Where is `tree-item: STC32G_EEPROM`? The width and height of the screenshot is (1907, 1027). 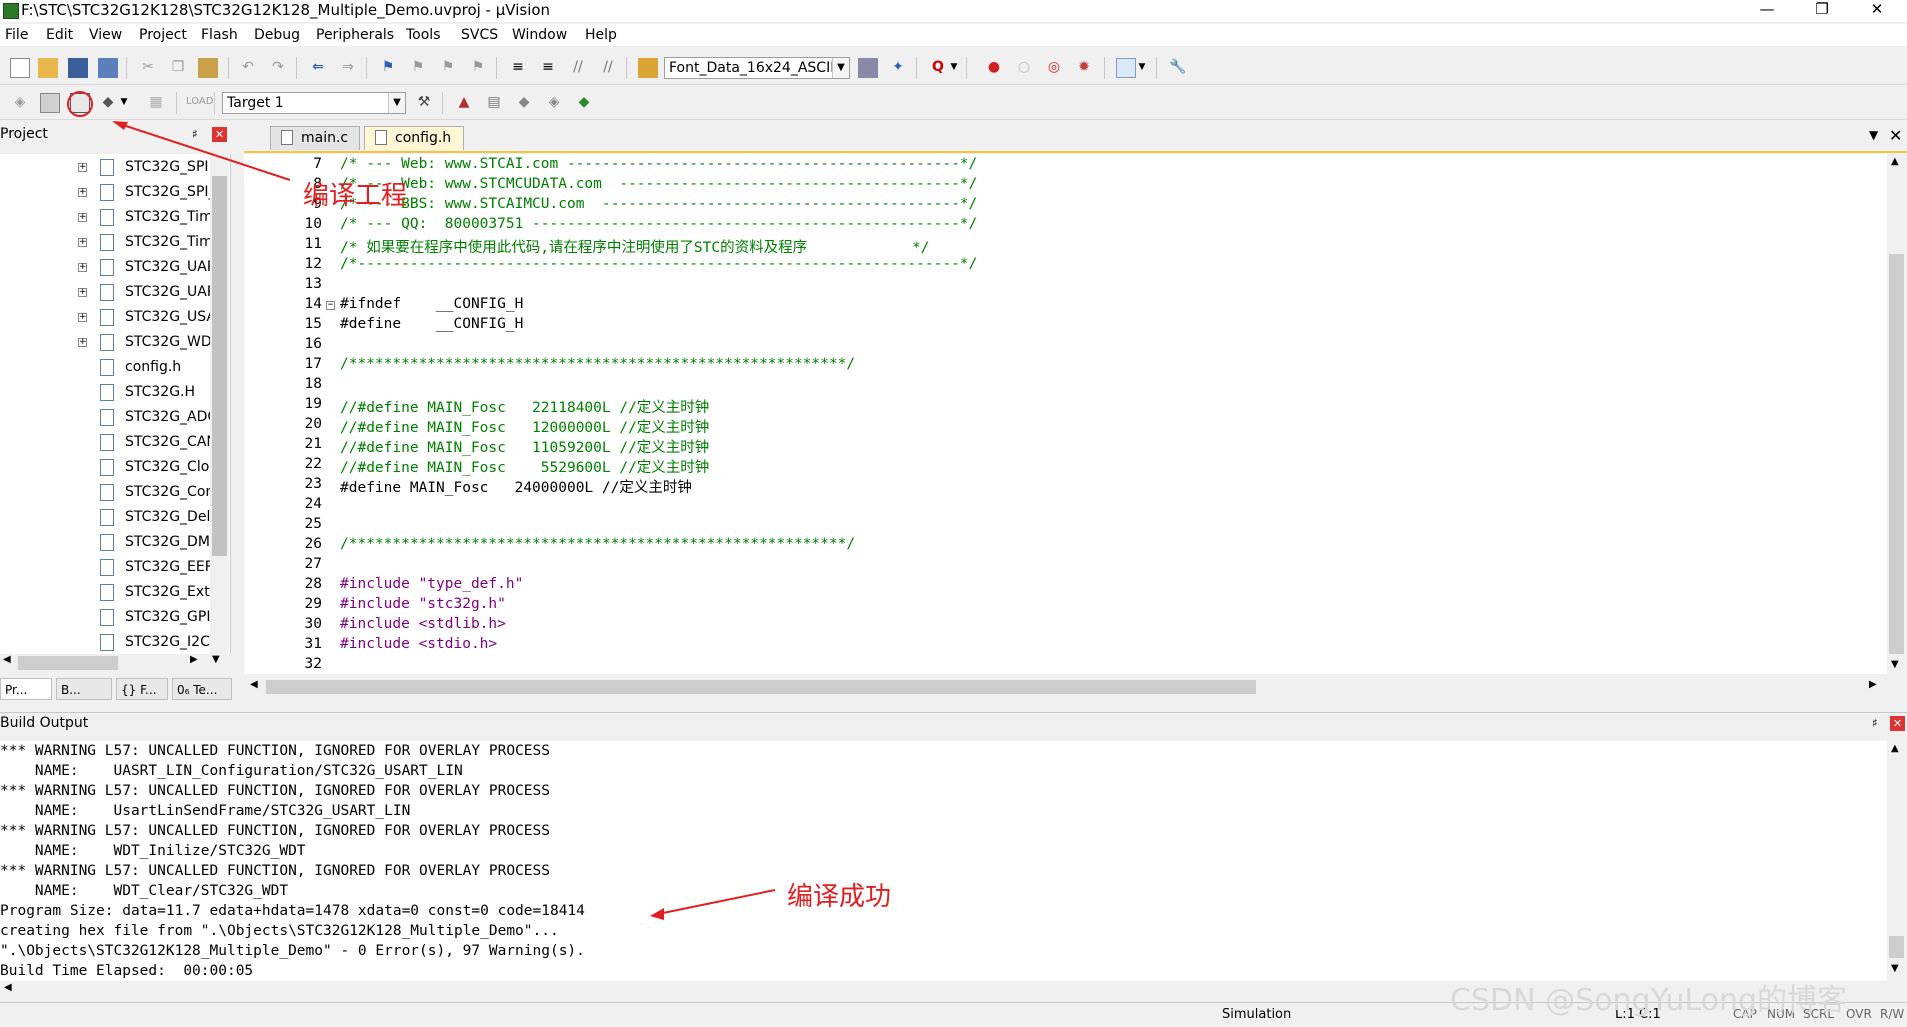
tree-item: STC32G_EEPROM is located at coordinates (115, 568).